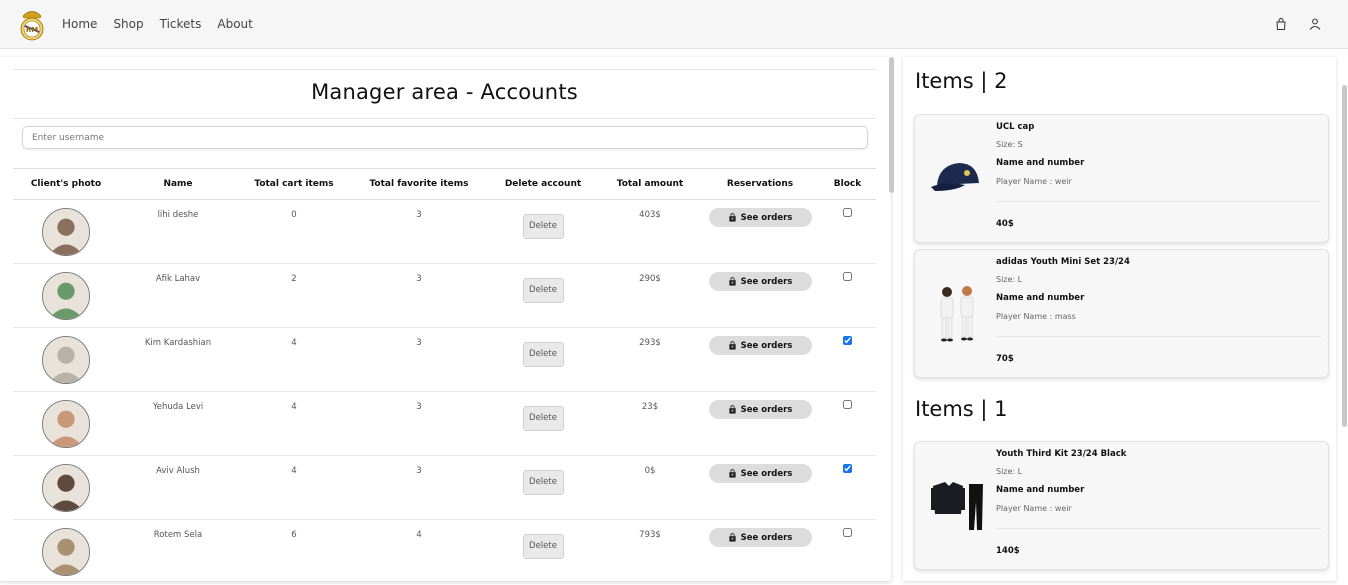 This screenshot has height=585, width=1348. What do you see at coordinates (1344, 256) in the screenshot?
I see `orders-scrollbar` at bounding box center [1344, 256].